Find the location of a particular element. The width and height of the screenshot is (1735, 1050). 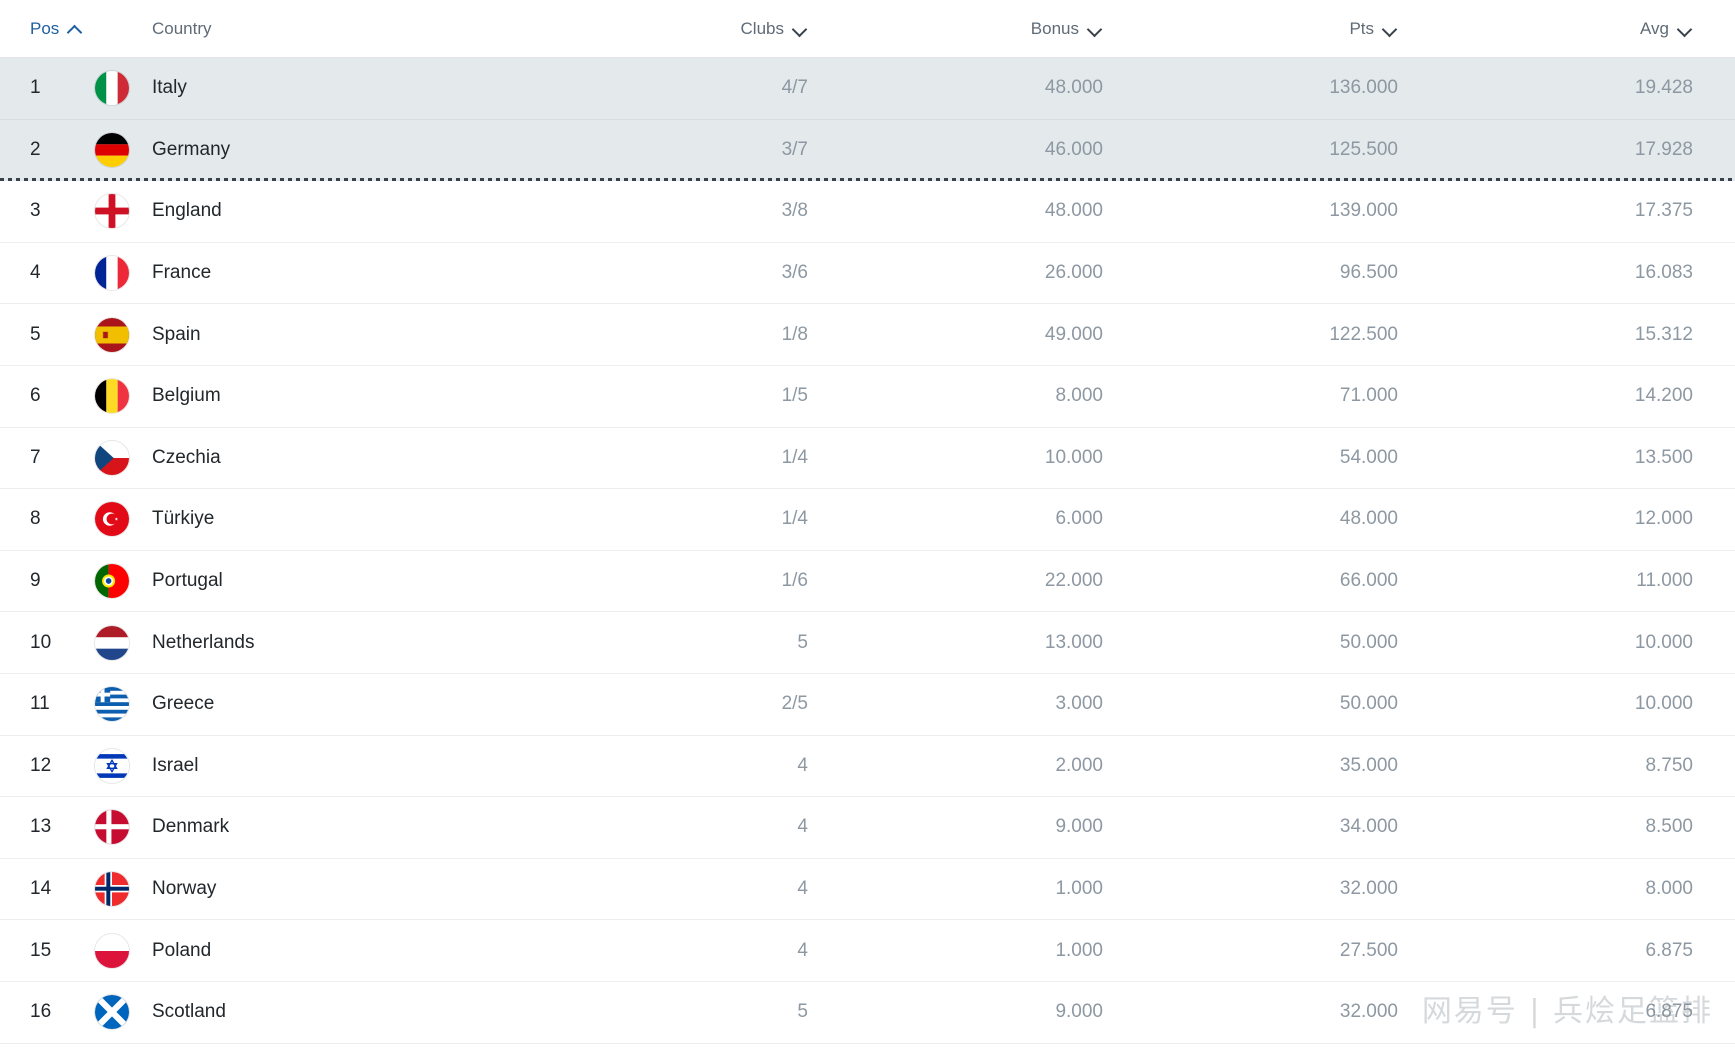

column-header-clubs: Clubs is located at coordinates (736, 29).